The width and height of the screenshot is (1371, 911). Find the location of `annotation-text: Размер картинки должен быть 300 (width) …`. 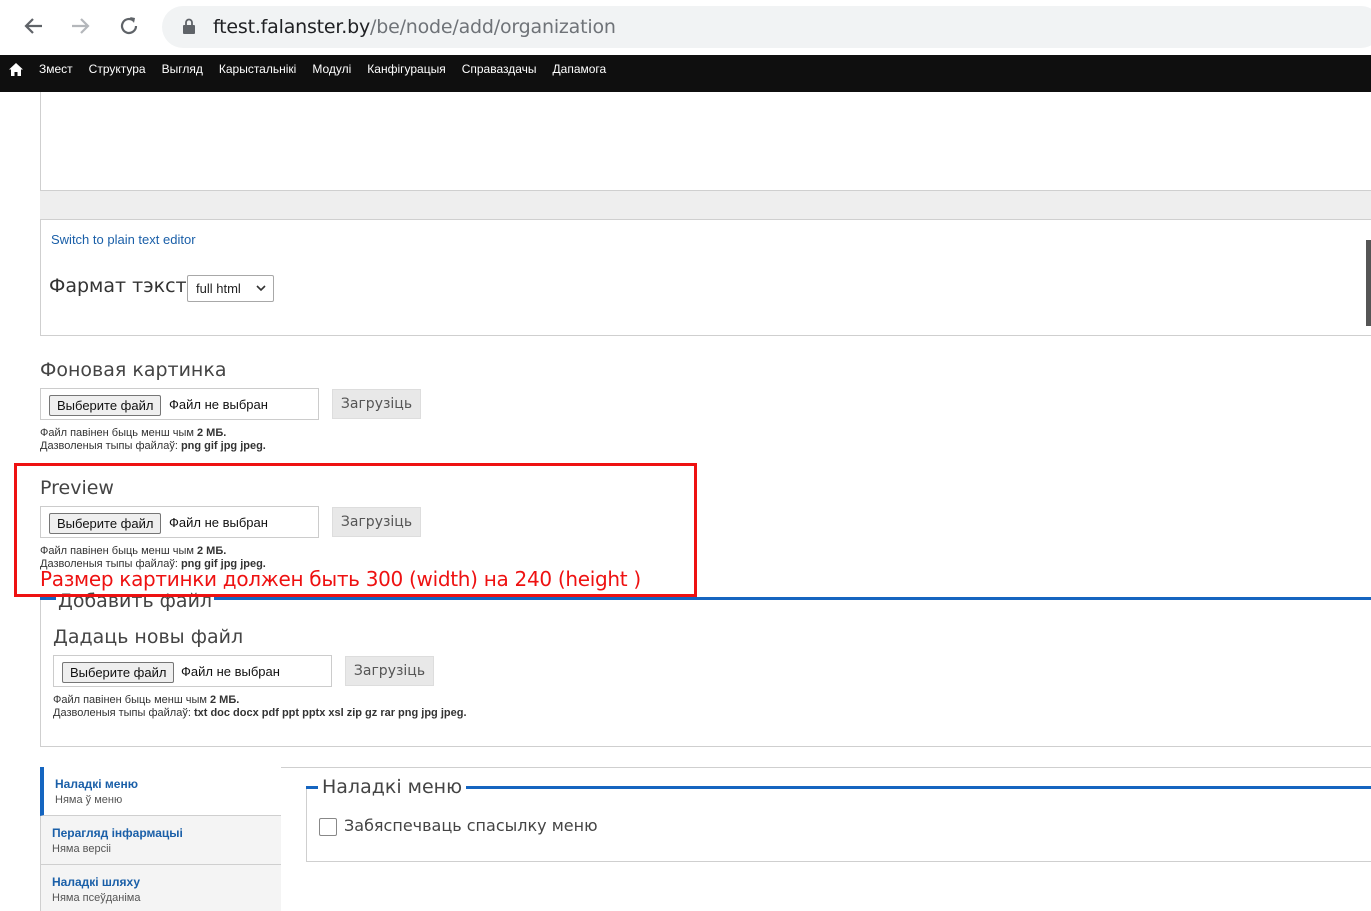

annotation-text: Размер картинки должен быть 300 (width) … is located at coordinates (340, 579).